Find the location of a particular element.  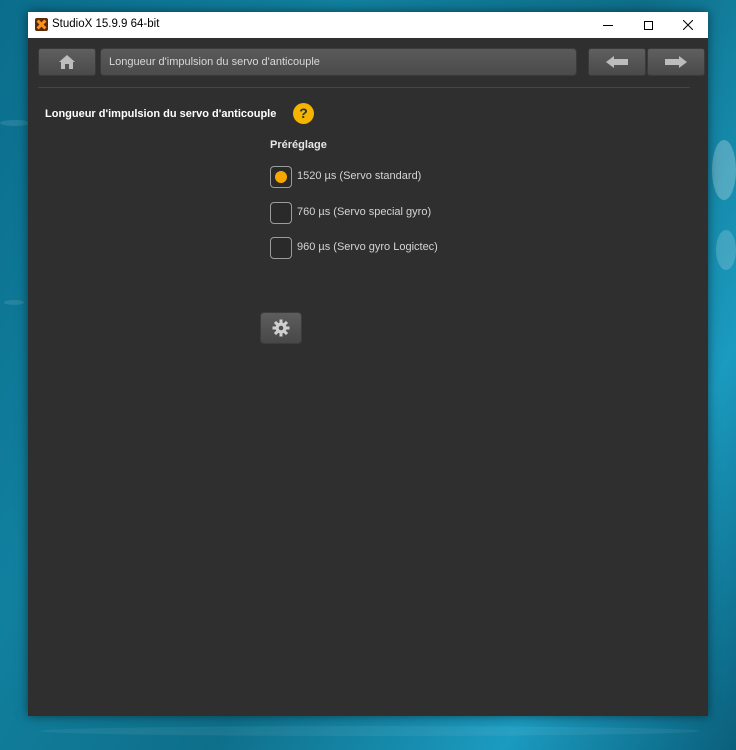

minimize-button is located at coordinates (608, 25).